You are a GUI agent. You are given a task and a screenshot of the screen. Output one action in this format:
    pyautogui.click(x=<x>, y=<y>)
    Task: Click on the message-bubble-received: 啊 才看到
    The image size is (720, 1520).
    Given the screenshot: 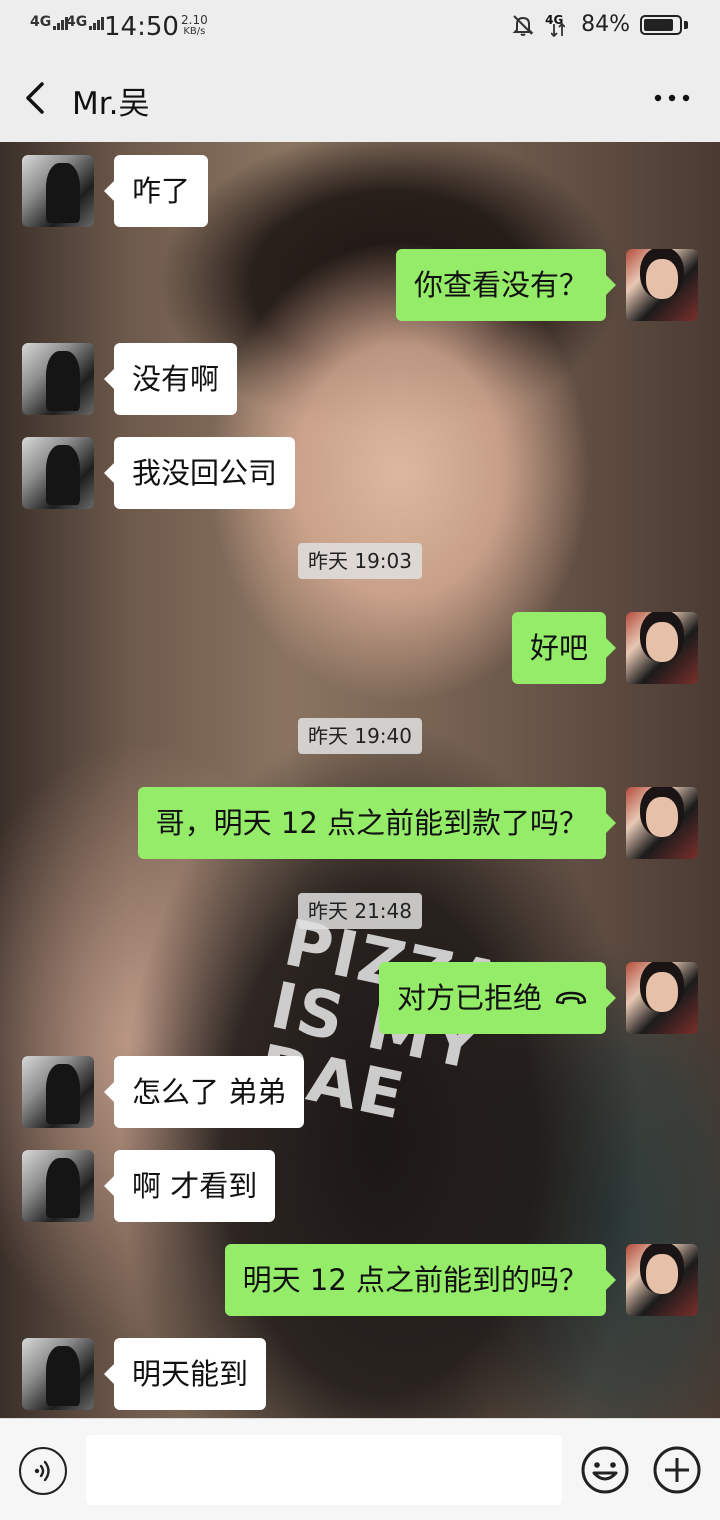 What is the action you would take?
    pyautogui.click(x=189, y=1186)
    